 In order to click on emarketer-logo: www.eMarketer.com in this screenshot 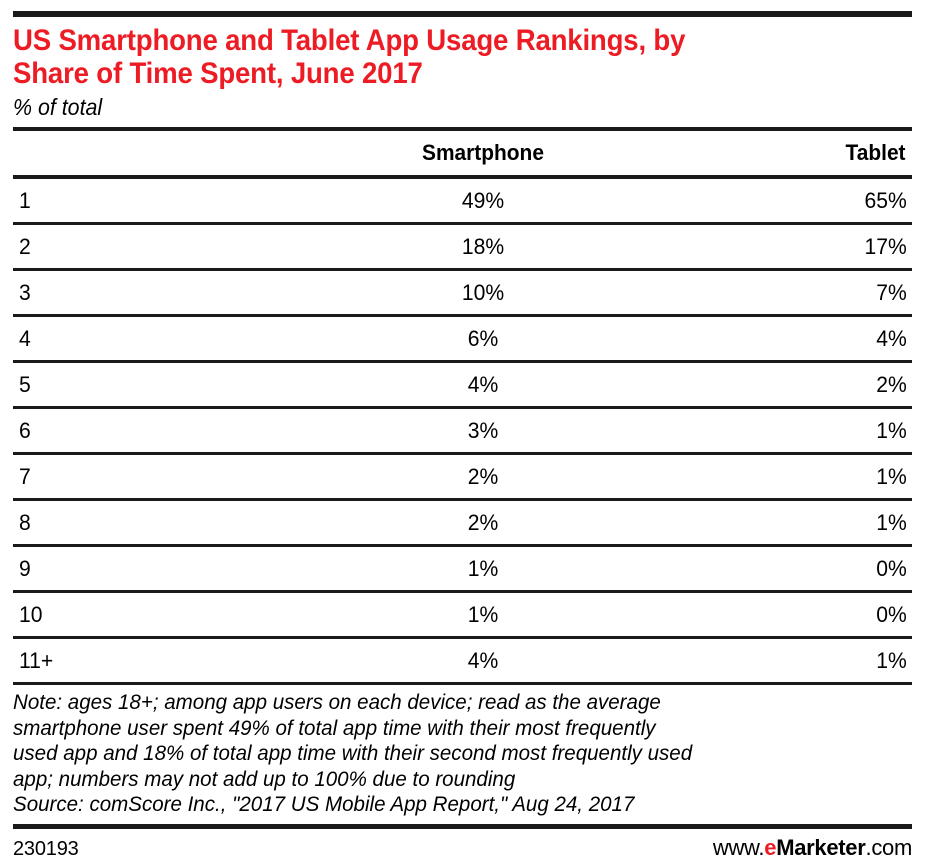, I will do `click(812, 848)`.